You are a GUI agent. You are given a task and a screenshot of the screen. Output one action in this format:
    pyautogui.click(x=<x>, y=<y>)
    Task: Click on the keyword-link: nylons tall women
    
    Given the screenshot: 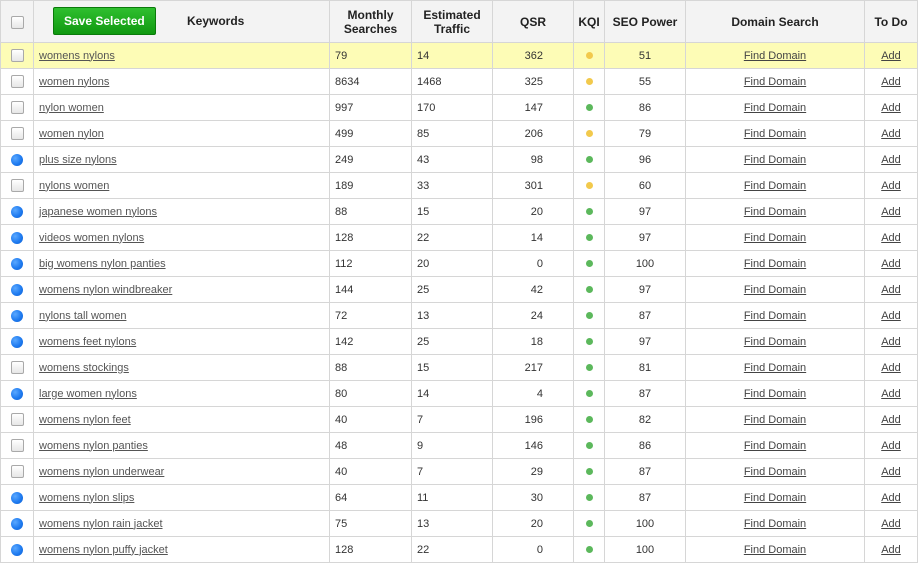 What is the action you would take?
    pyautogui.click(x=82, y=316)
    